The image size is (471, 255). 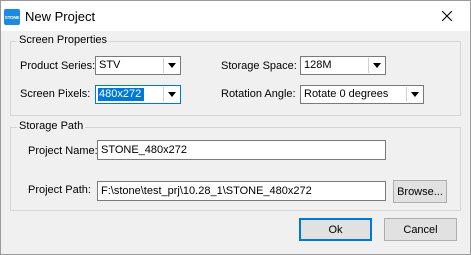 What do you see at coordinates (259, 66) in the screenshot?
I see `storage-space-label: Storage Space:` at bounding box center [259, 66].